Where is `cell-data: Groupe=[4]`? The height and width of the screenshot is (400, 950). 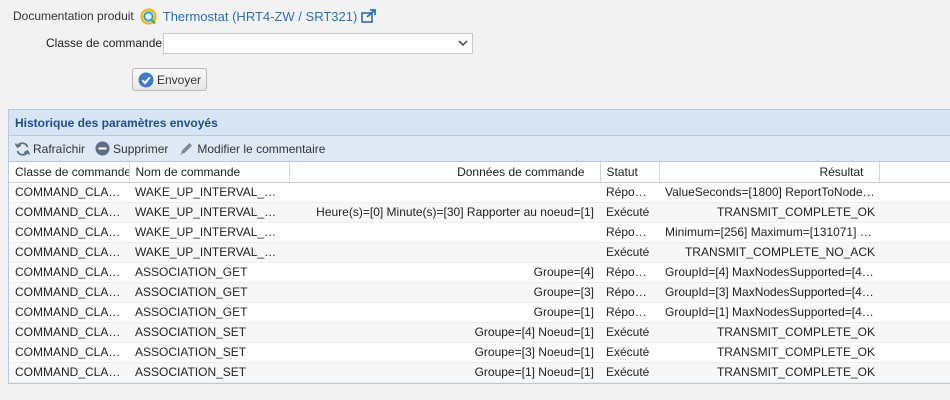
cell-data: Groupe=[4] is located at coordinates (444, 272).